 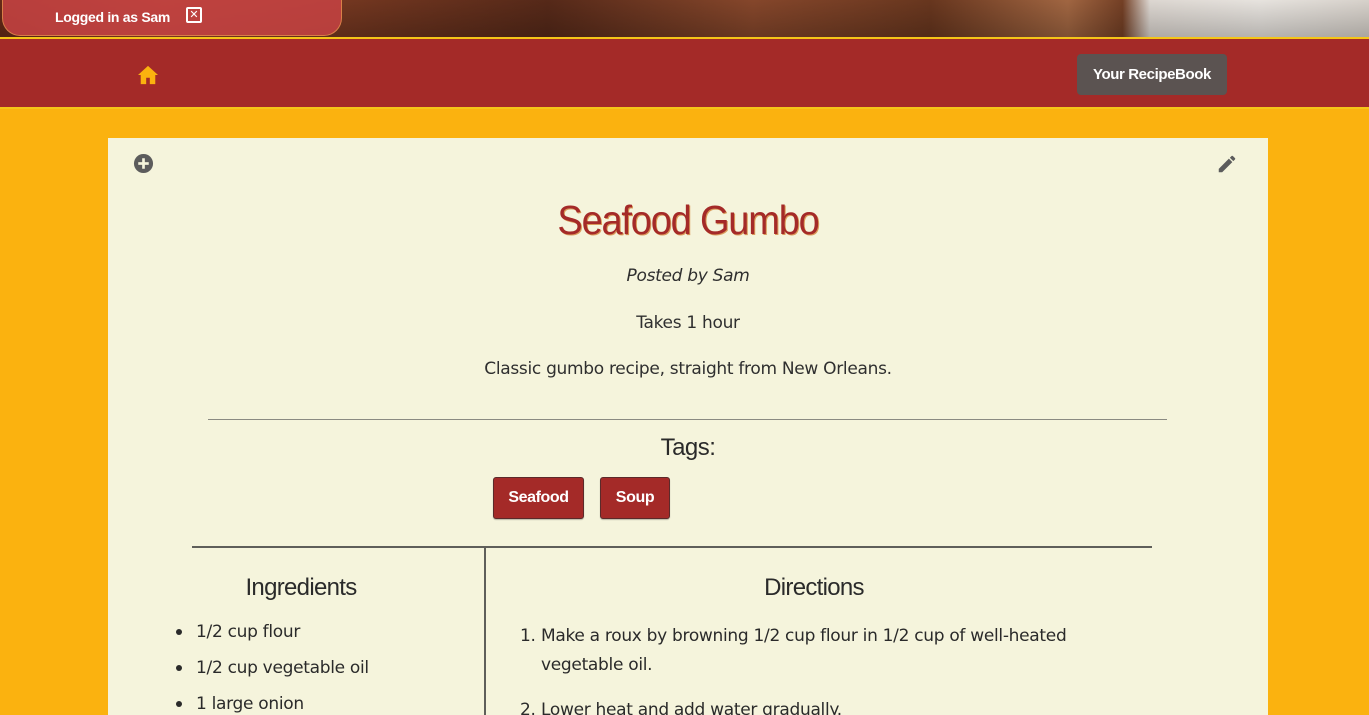 What do you see at coordinates (112, 17) in the screenshot?
I see `logged-in-label: Logged in as Sam` at bounding box center [112, 17].